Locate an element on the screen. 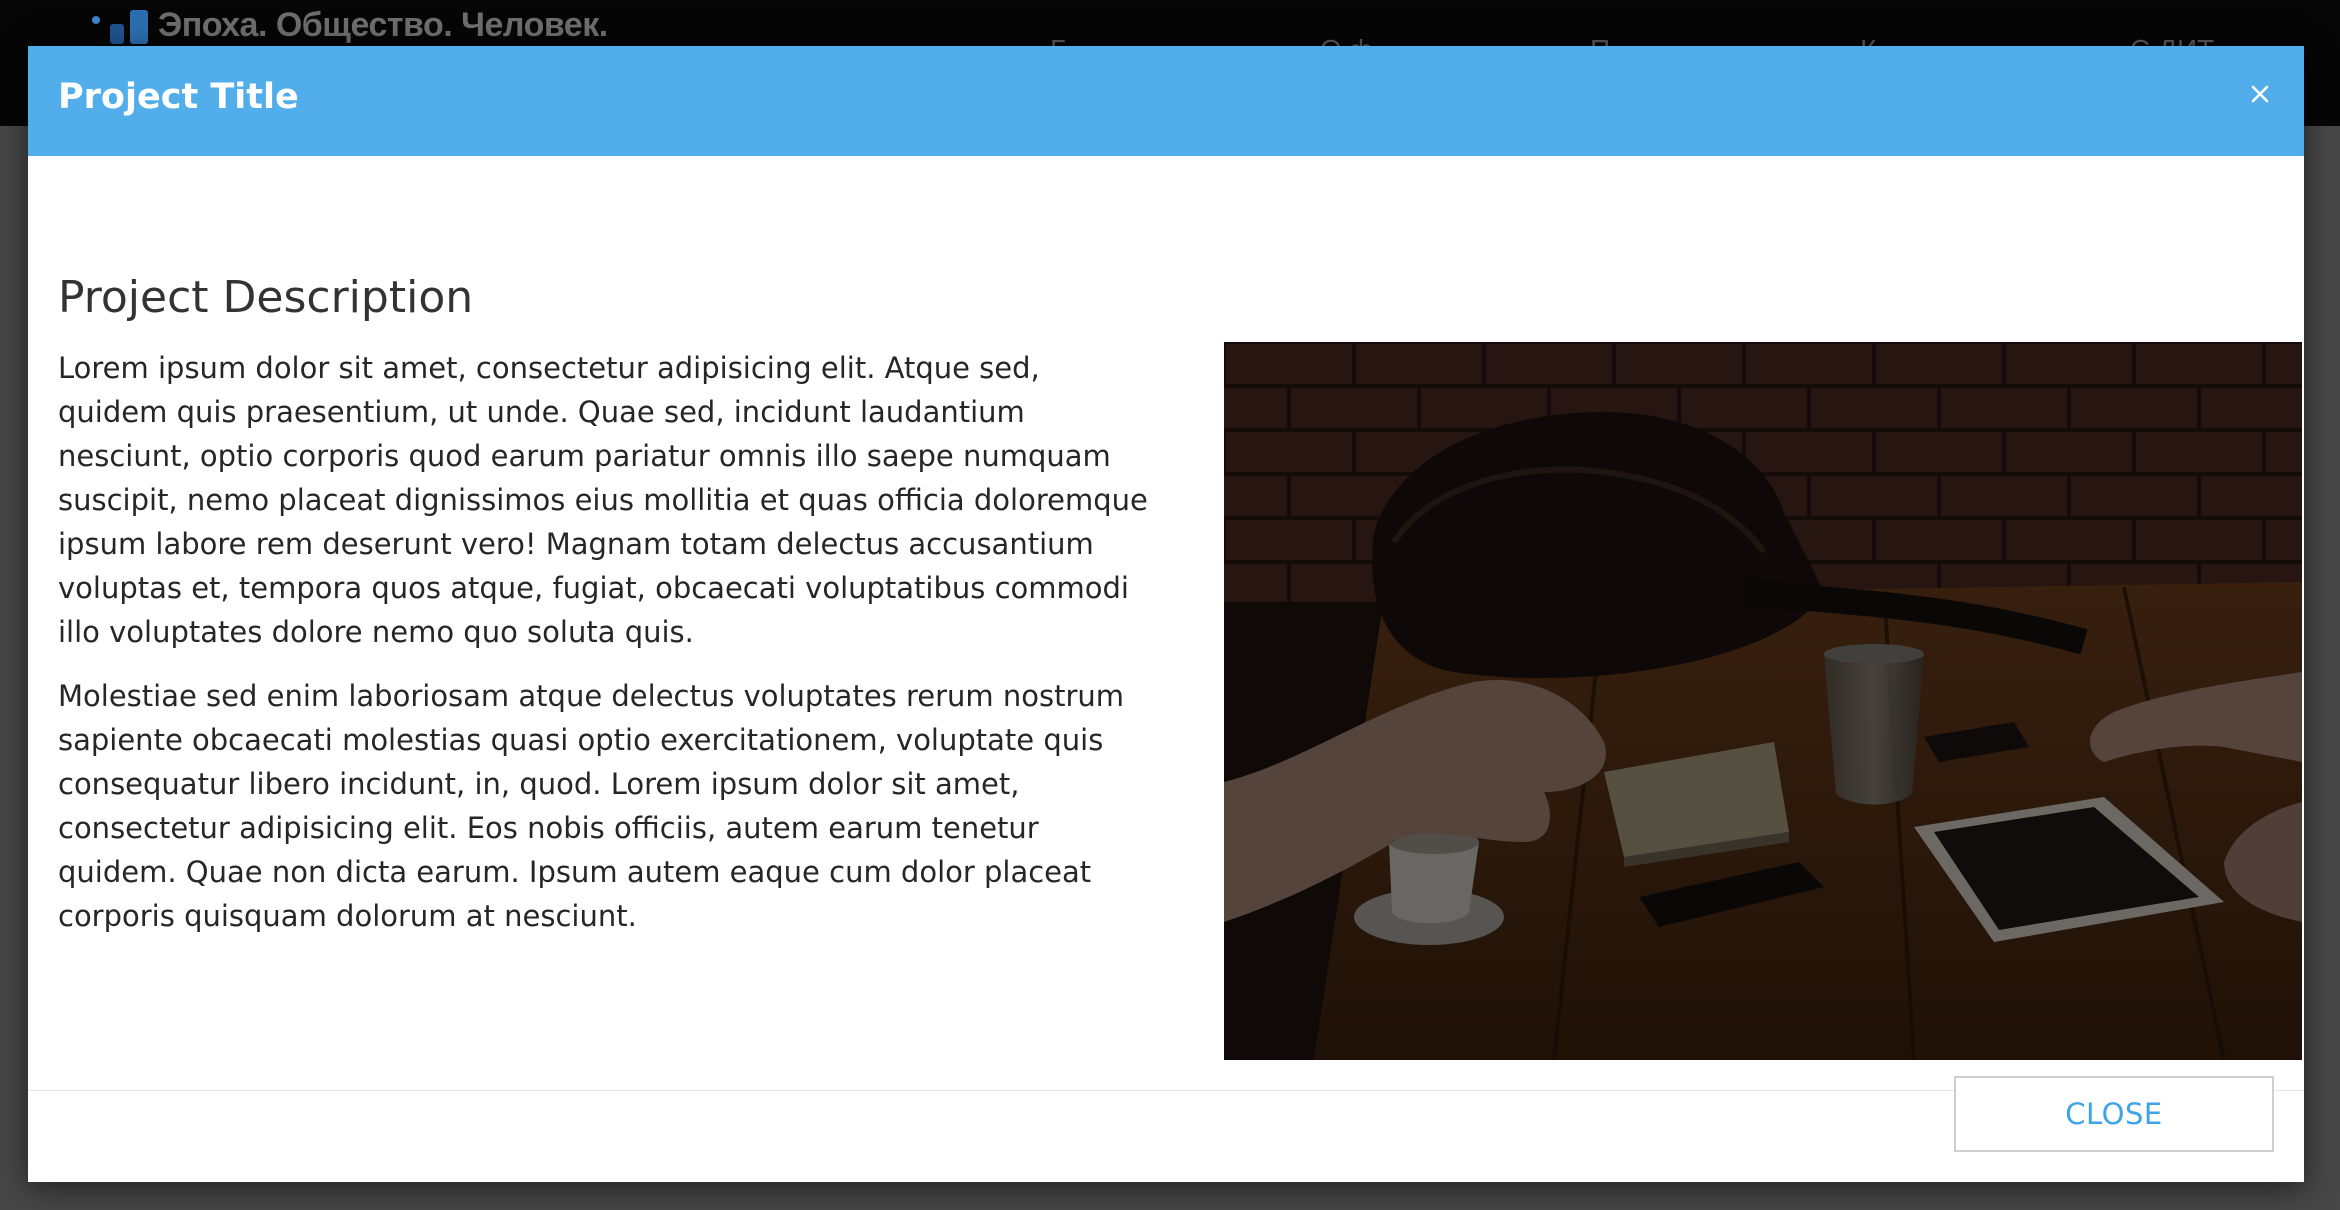  modal-title: Project Title is located at coordinates (178, 97).